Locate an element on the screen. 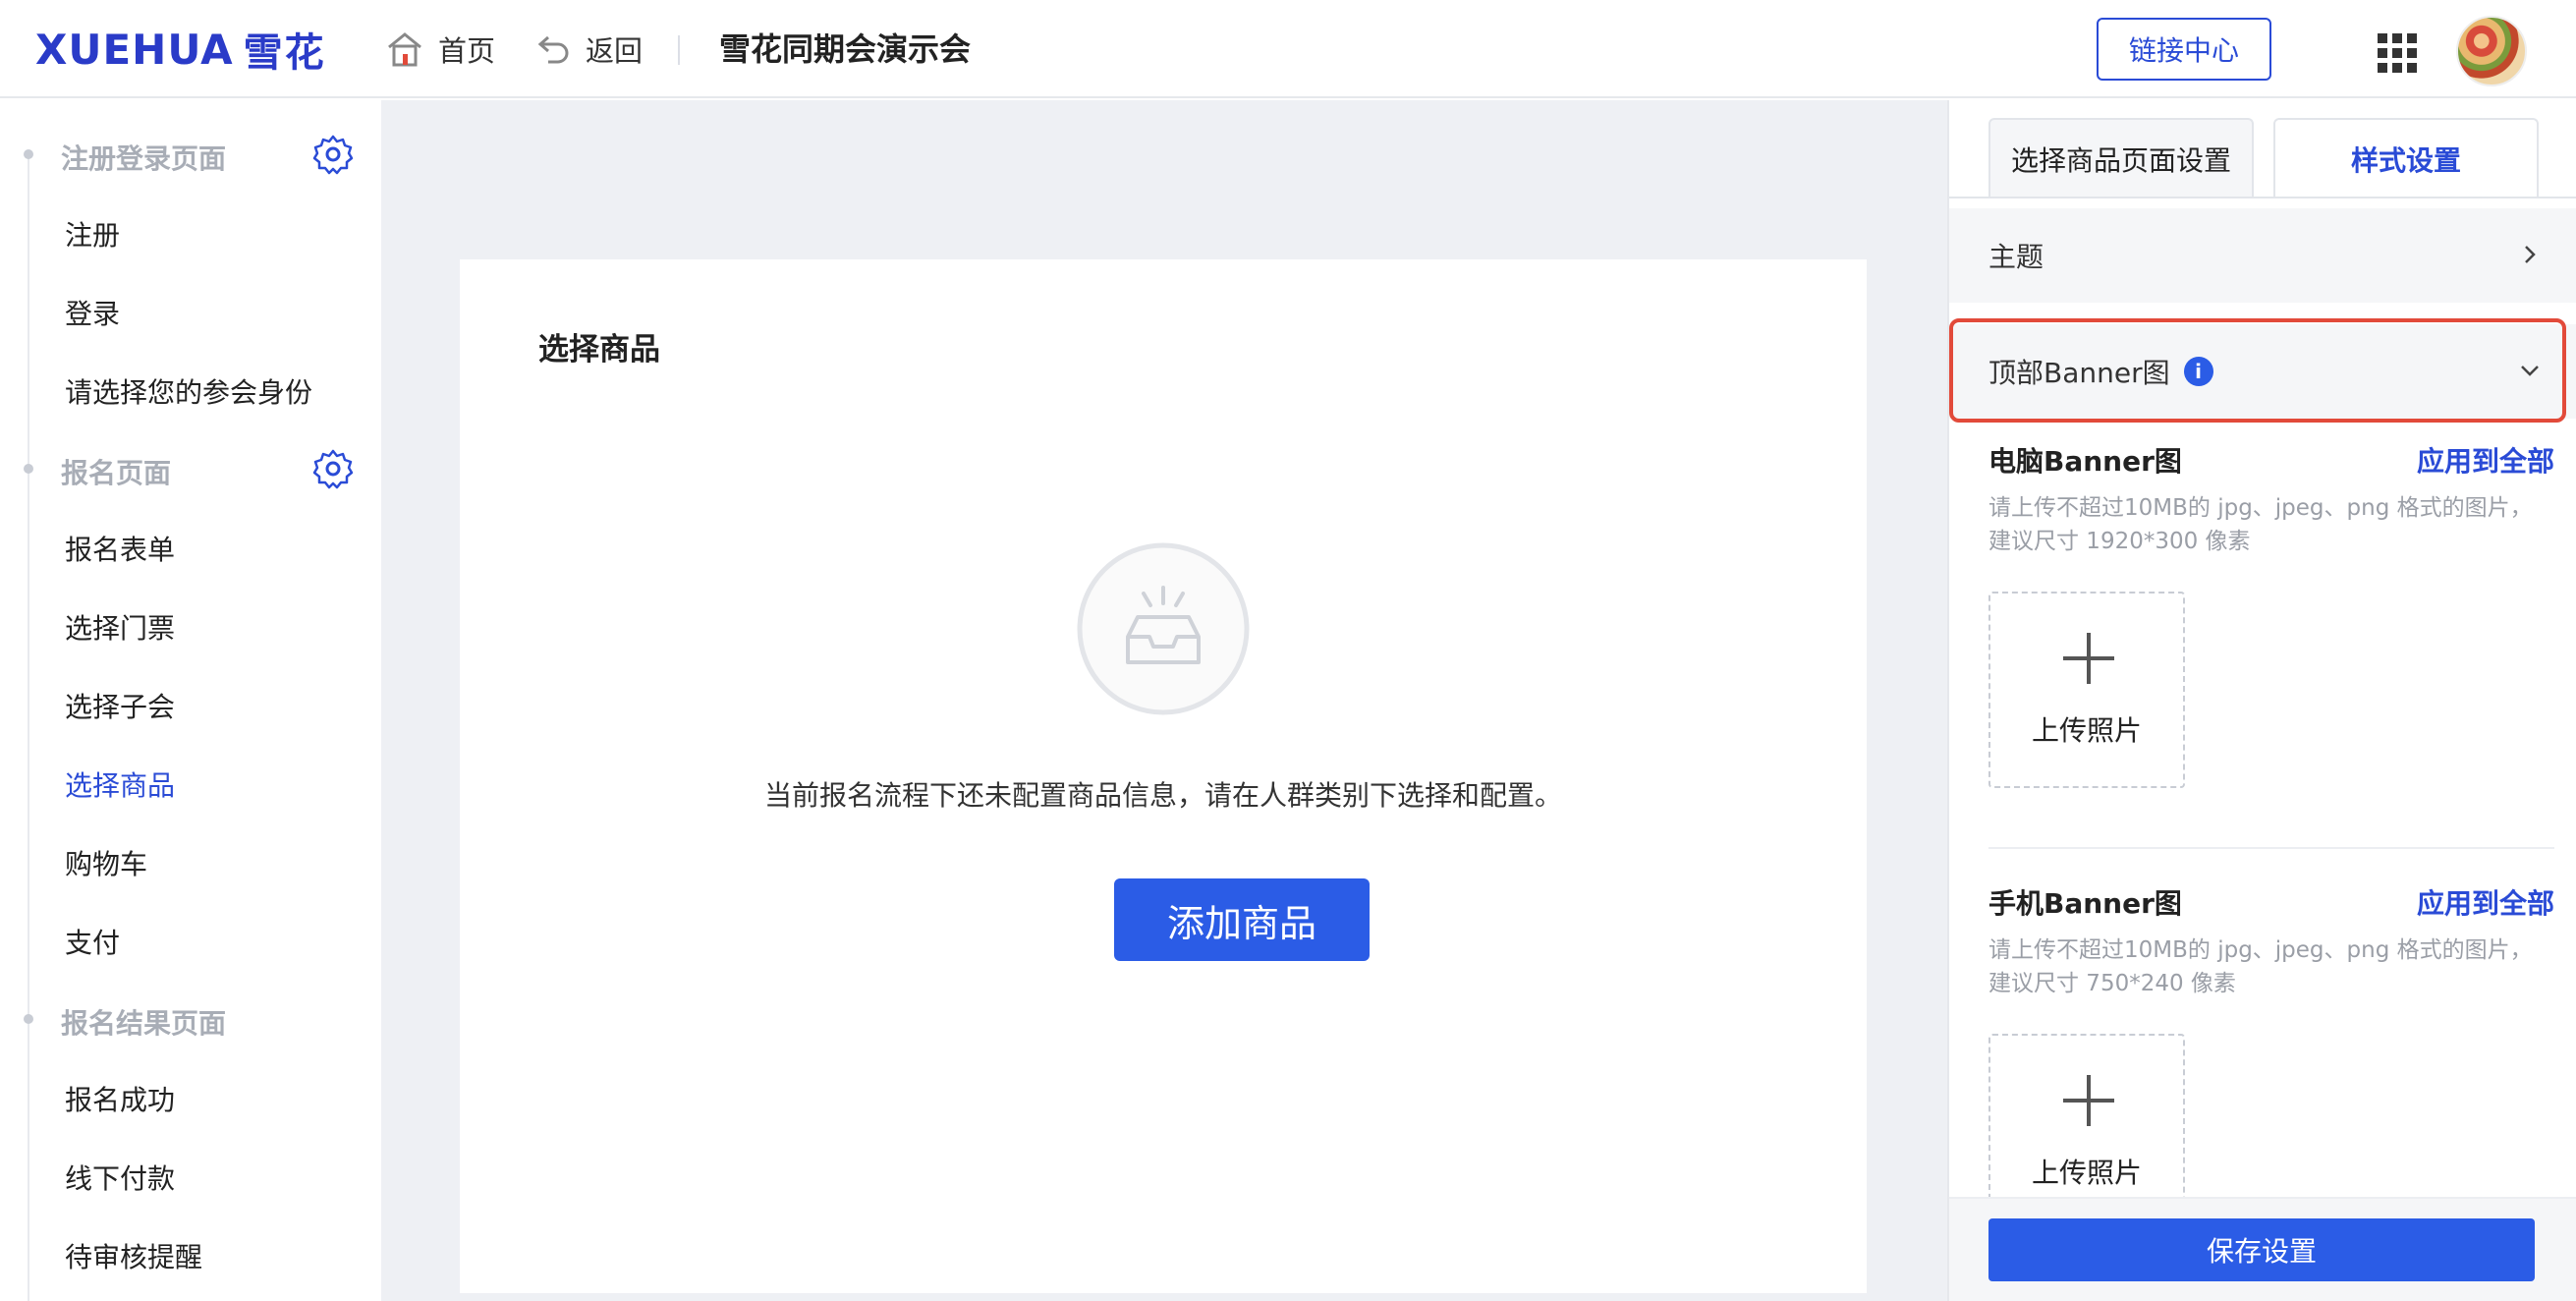 This screenshot has width=2576, height=1301. home-label: 首页 is located at coordinates (467, 51).